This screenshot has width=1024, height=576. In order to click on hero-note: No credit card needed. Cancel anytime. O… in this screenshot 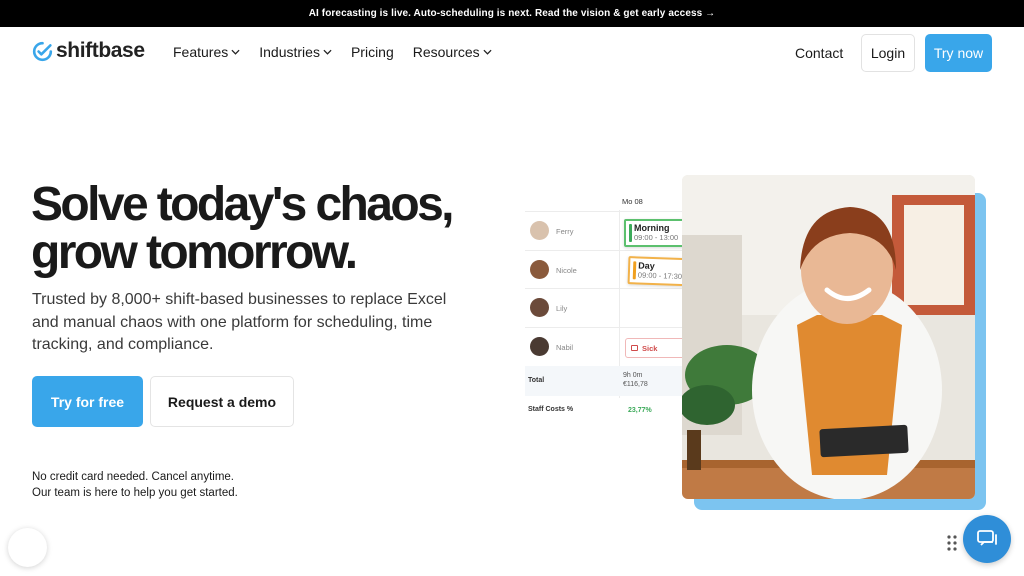, I will do `click(135, 485)`.